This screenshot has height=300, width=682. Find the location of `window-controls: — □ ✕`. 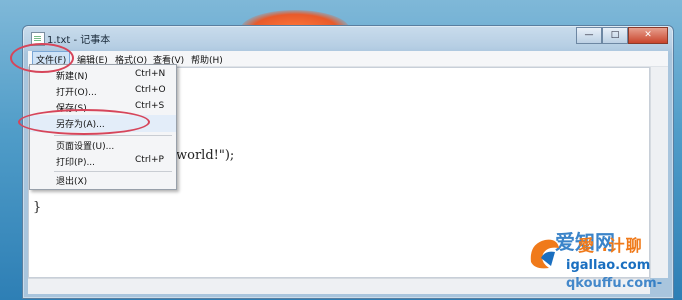

window-controls: — □ ✕ is located at coordinates (622, 35).